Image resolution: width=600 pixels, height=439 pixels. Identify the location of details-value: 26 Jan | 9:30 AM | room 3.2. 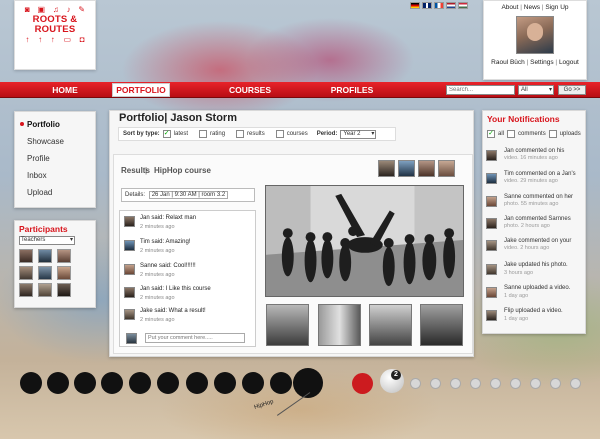
(188, 195).